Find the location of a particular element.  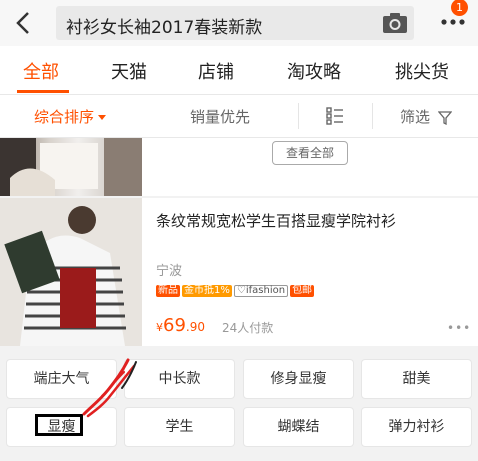

sort-composite-label: 综合排序 is located at coordinates (64, 117).